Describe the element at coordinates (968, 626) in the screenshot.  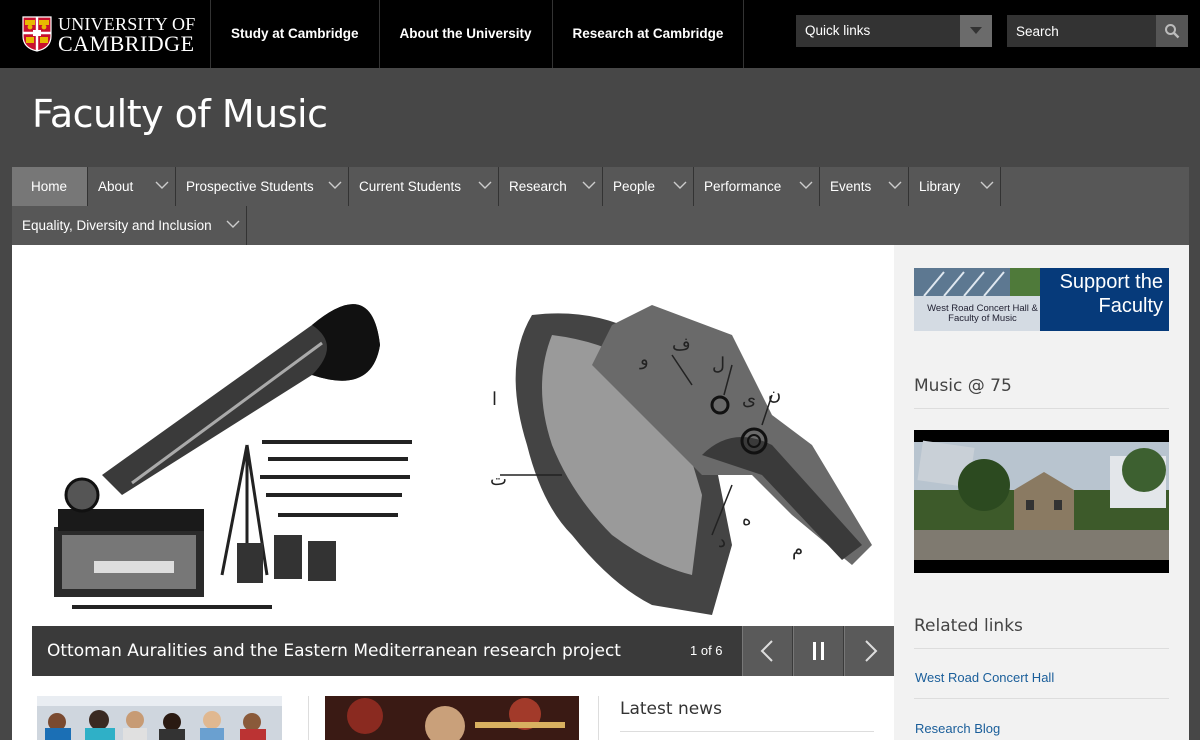
I see `related-links-heading: Related links` at that location.